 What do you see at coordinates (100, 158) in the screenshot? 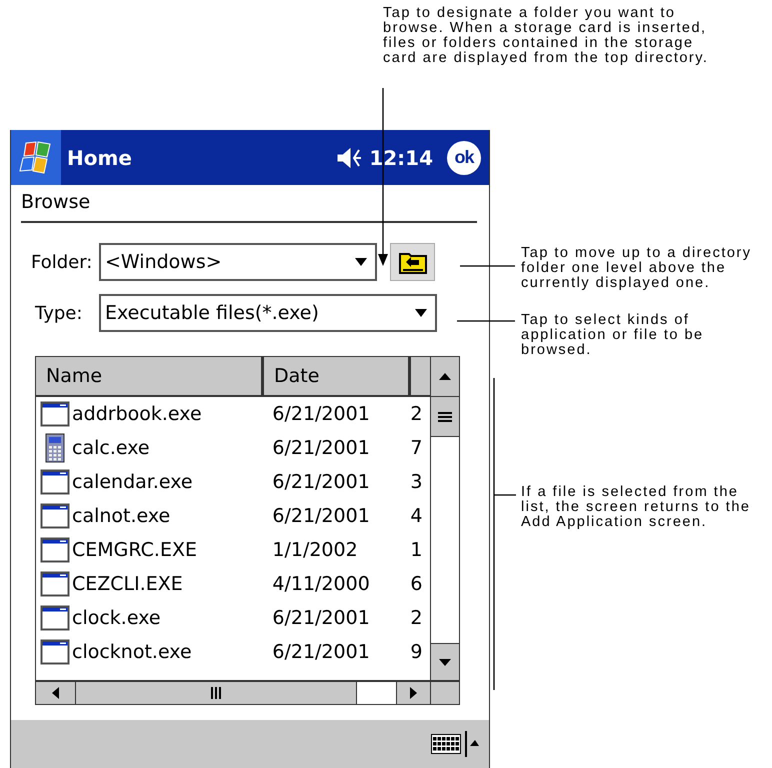
I see `window-title: Home` at bounding box center [100, 158].